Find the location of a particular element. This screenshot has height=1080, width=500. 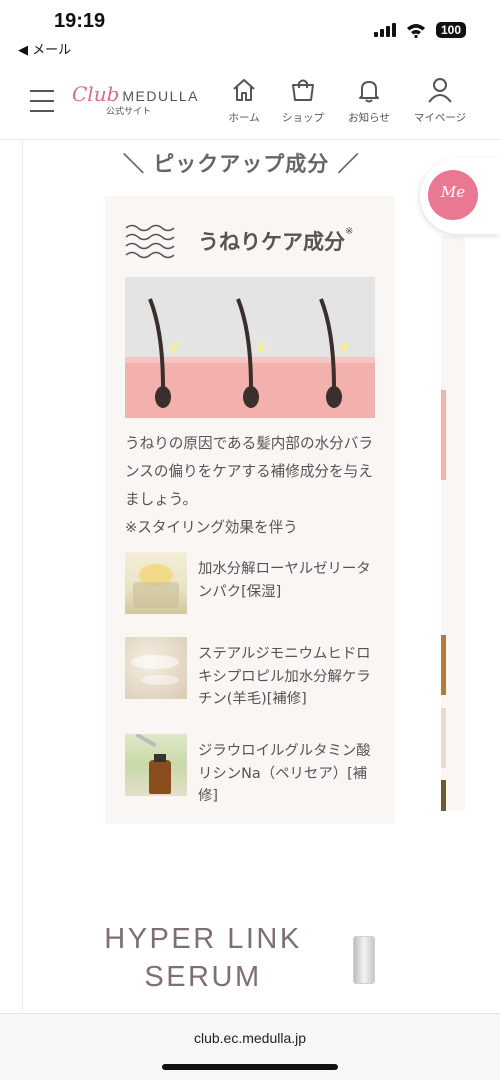

nav-home: ホーム is located at coordinates (244, 100).